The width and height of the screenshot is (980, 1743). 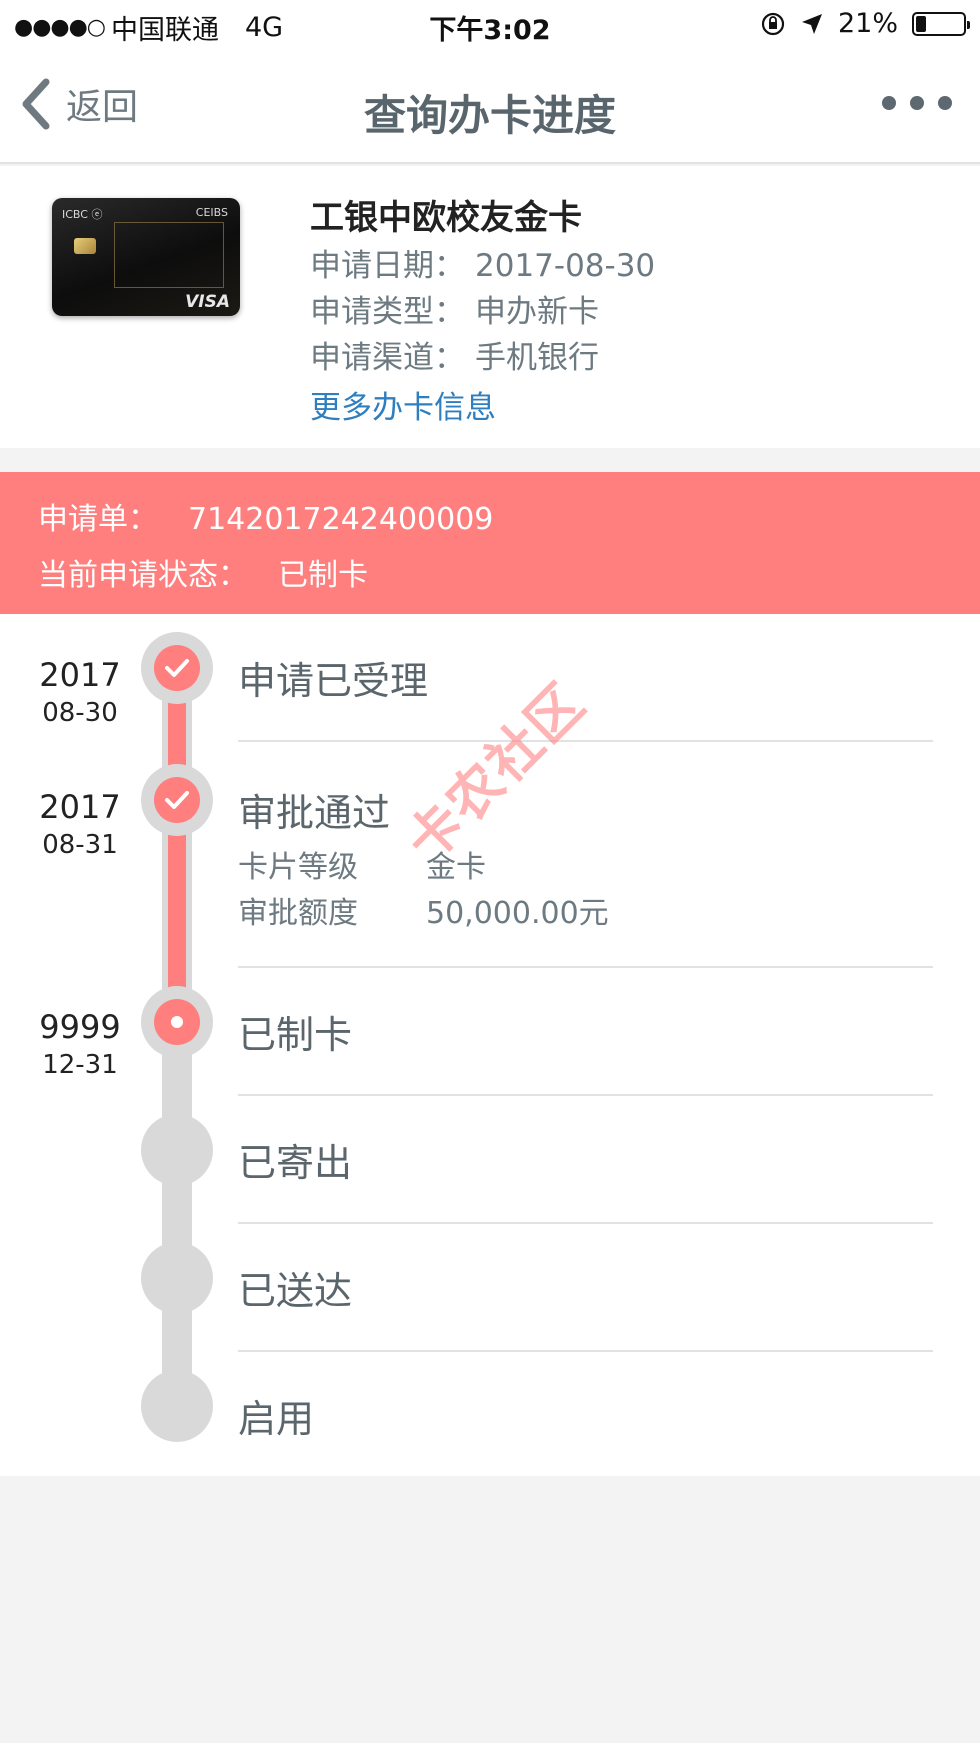 I want to click on apply-channel-label: 申请渠道：, so click(x=387, y=358).